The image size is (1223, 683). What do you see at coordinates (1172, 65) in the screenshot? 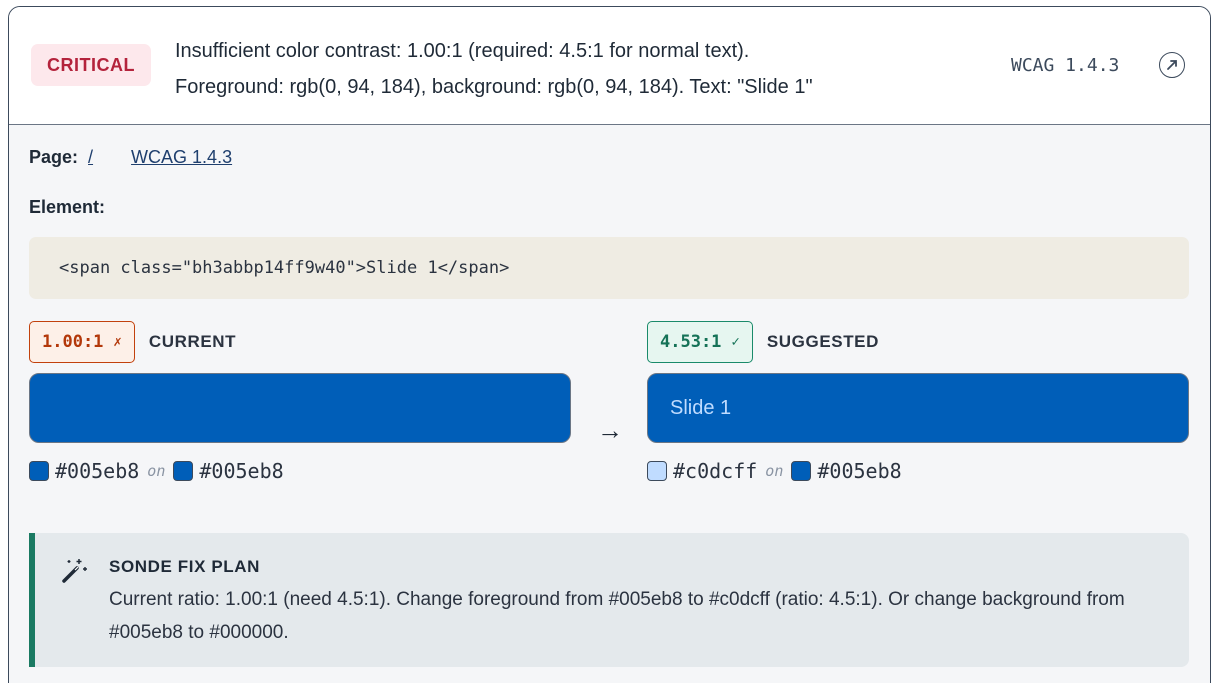
I see `accessibility-icon` at bounding box center [1172, 65].